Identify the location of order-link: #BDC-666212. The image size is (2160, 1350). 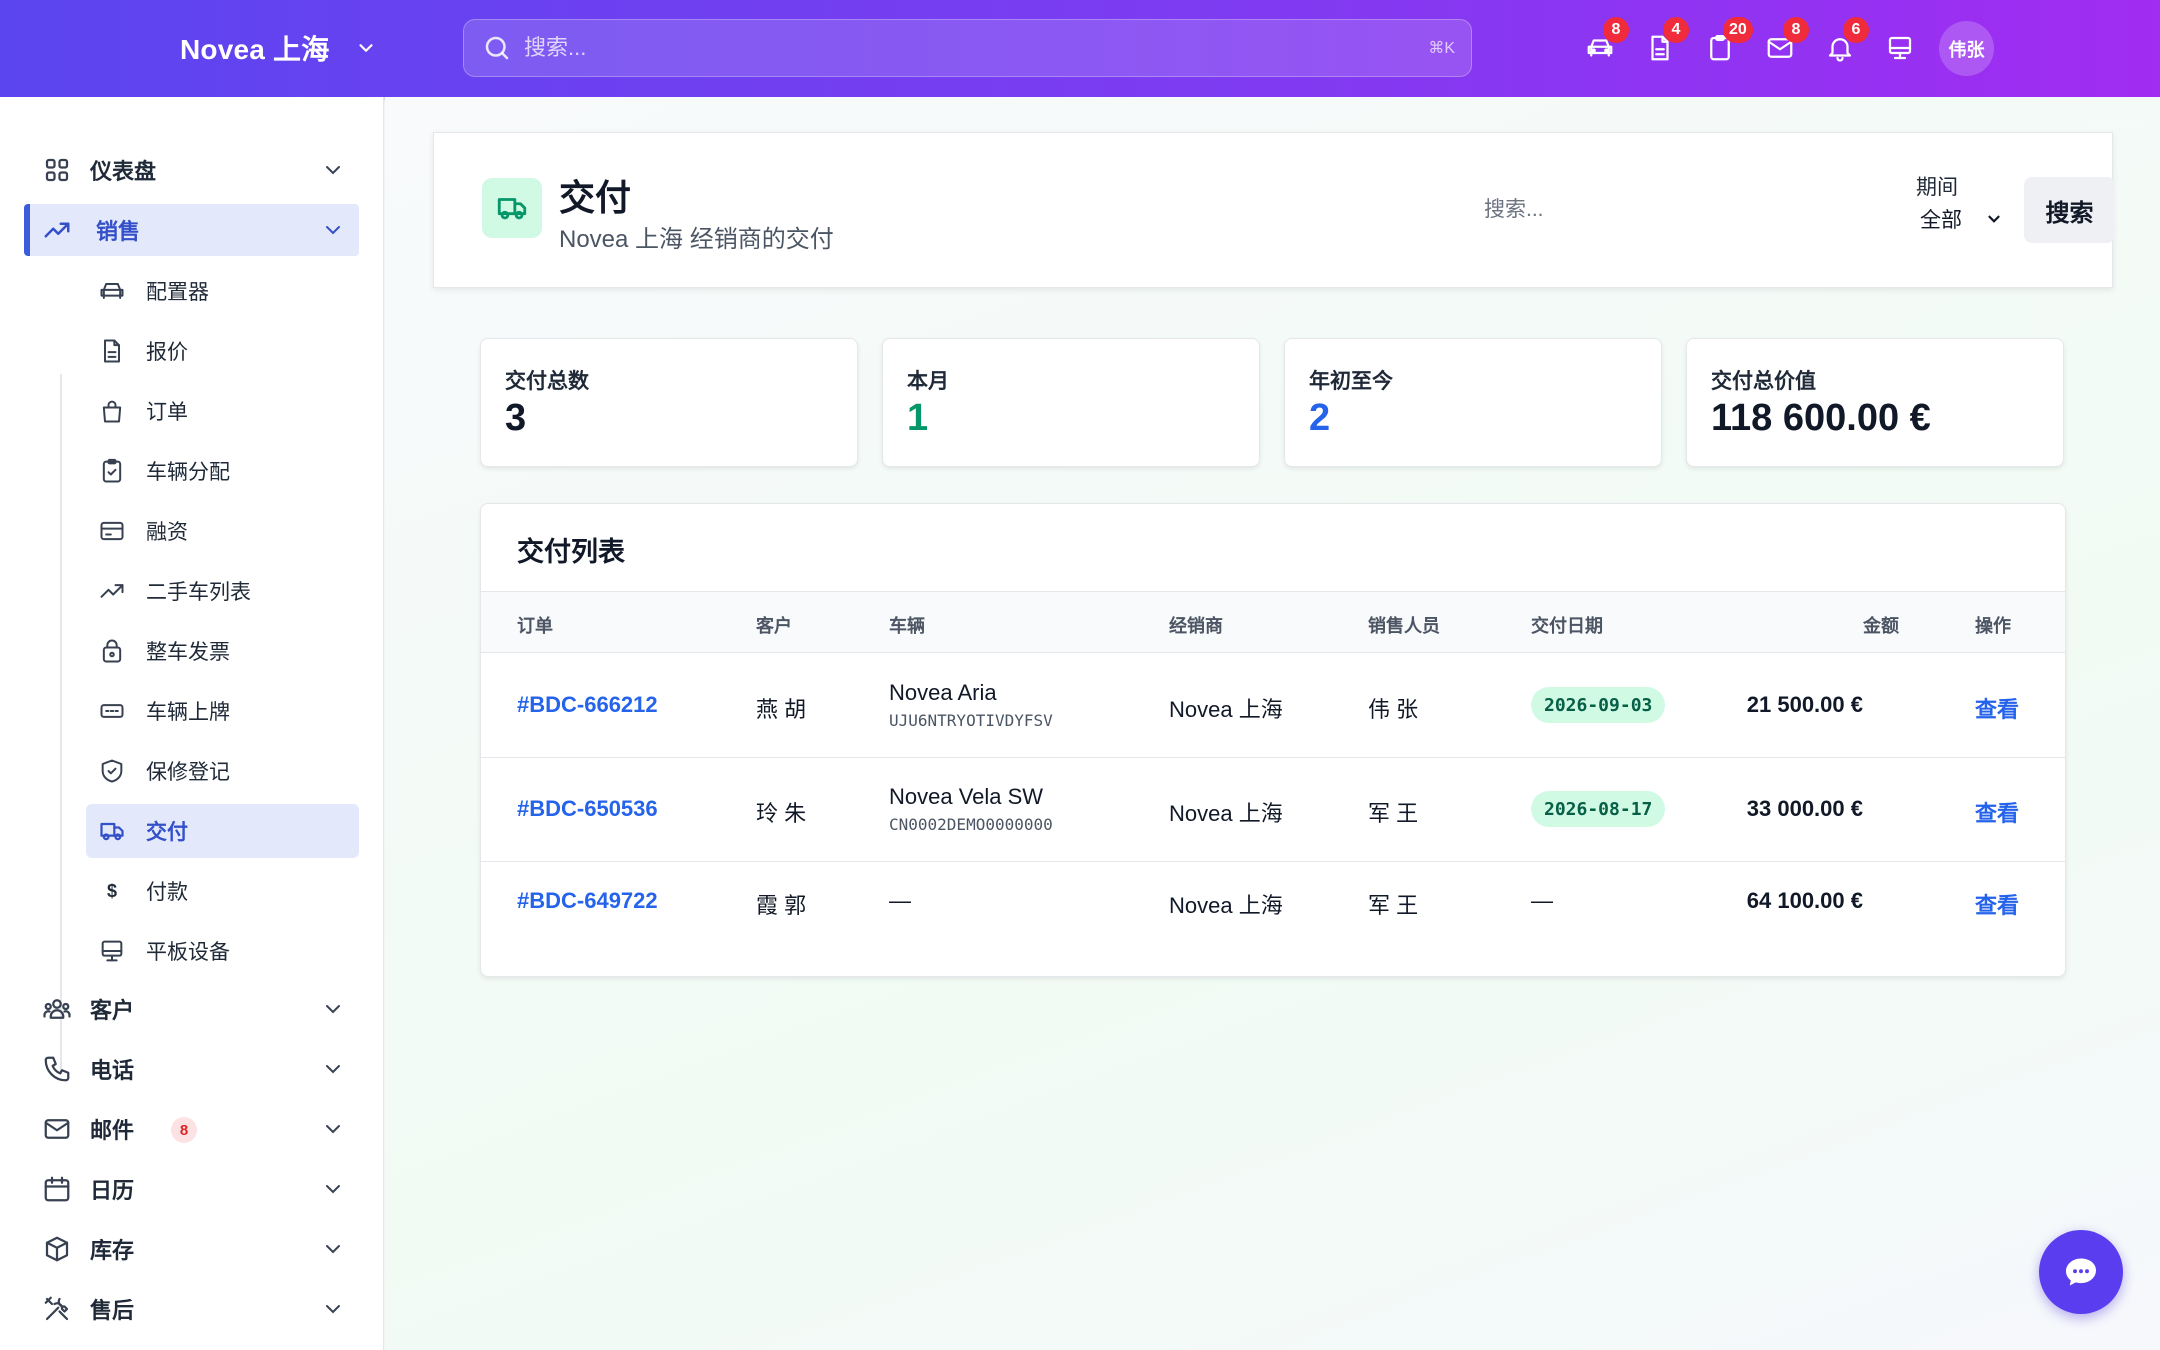
(587, 705).